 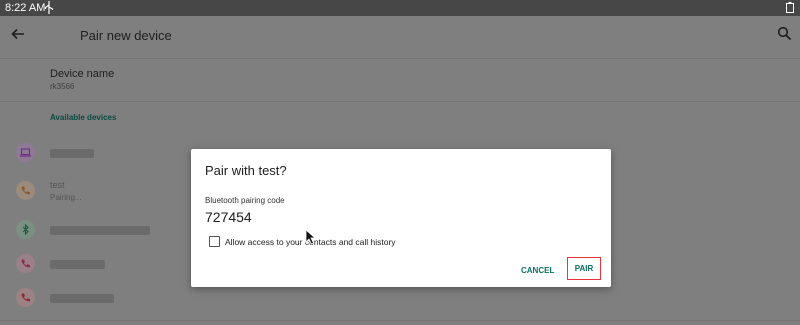 I want to click on pair-button: PAIR, so click(x=584, y=268).